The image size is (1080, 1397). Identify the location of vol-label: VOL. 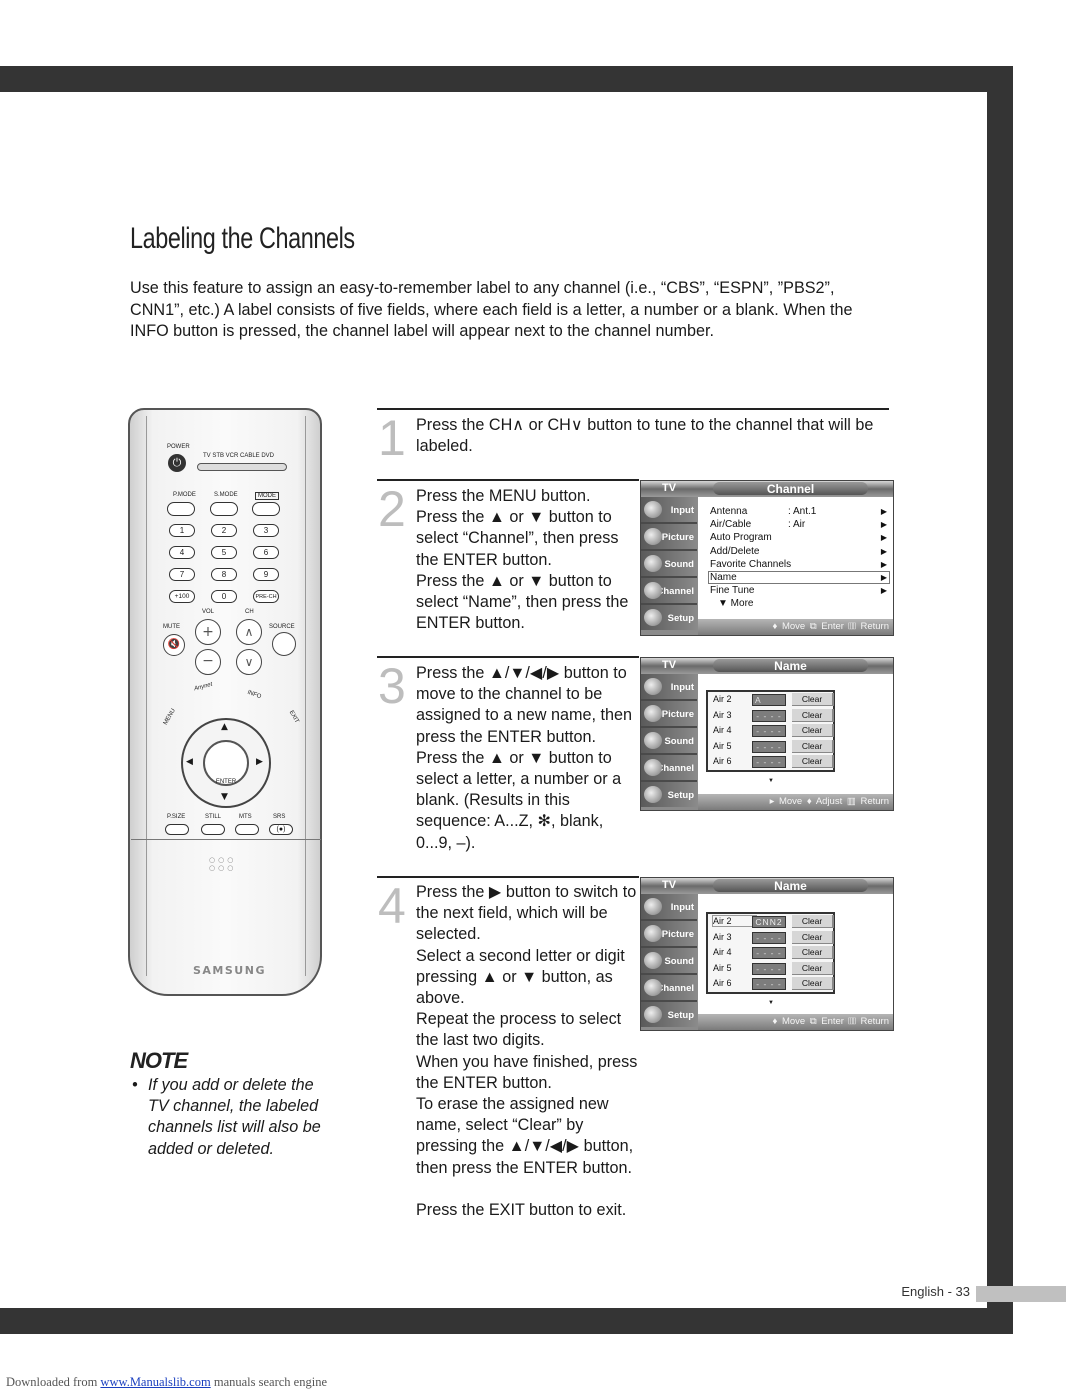
(208, 612).